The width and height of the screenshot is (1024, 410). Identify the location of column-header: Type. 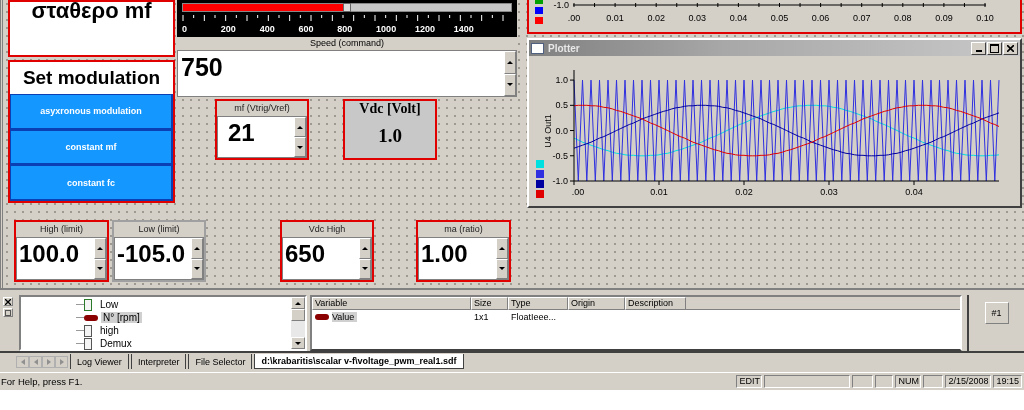
(538, 303).